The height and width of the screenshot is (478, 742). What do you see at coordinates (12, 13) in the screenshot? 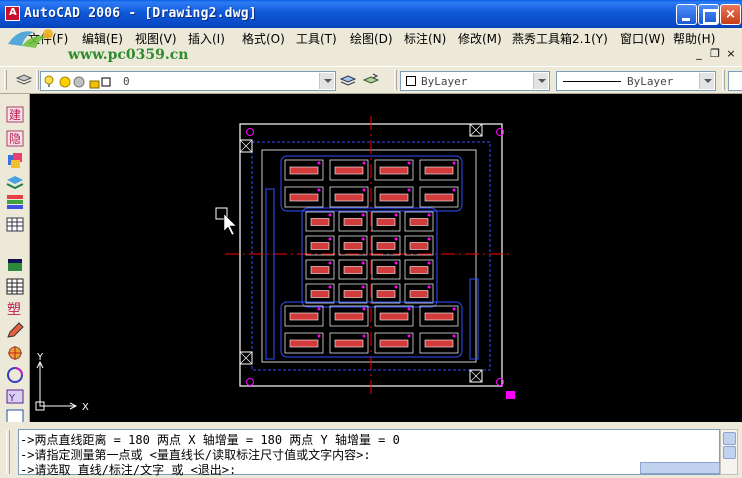
I see `autocad-app-icon` at bounding box center [12, 13].